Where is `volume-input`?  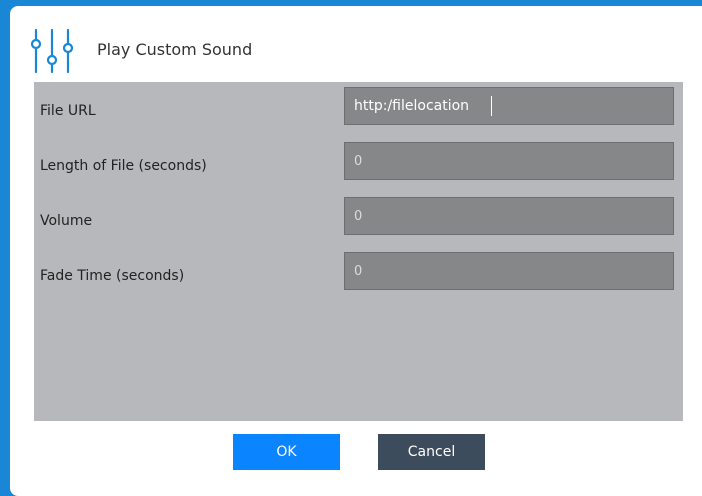 volume-input is located at coordinates (509, 216).